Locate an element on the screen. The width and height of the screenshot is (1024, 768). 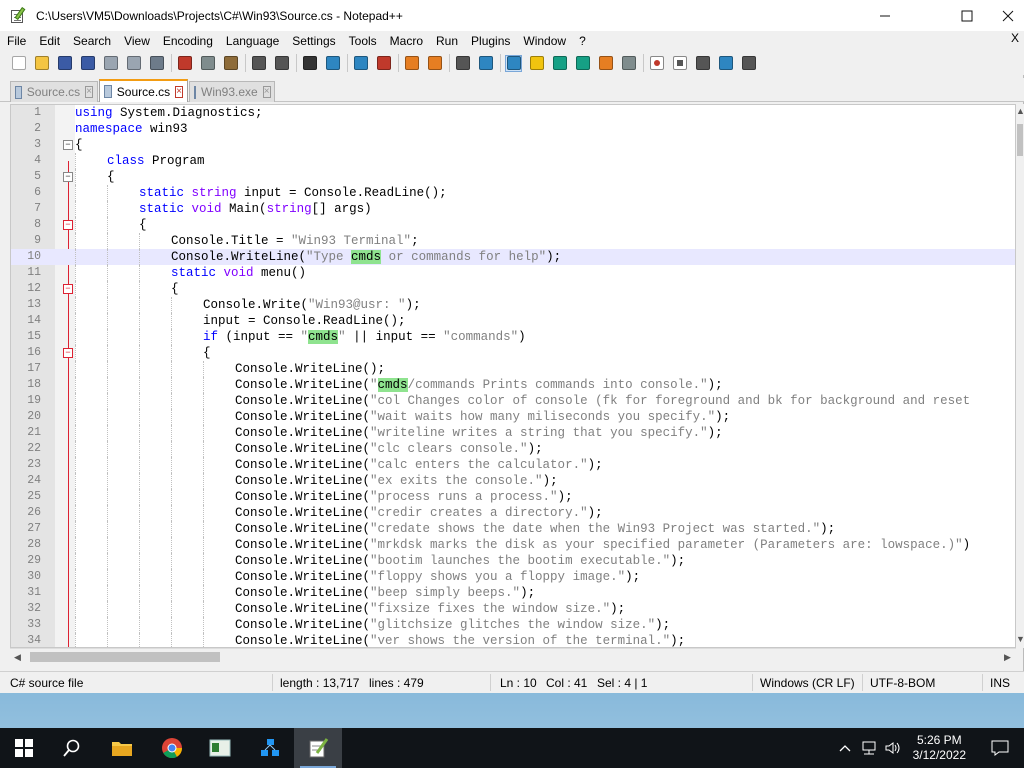
monitor-button is located at coordinates (628, 63).